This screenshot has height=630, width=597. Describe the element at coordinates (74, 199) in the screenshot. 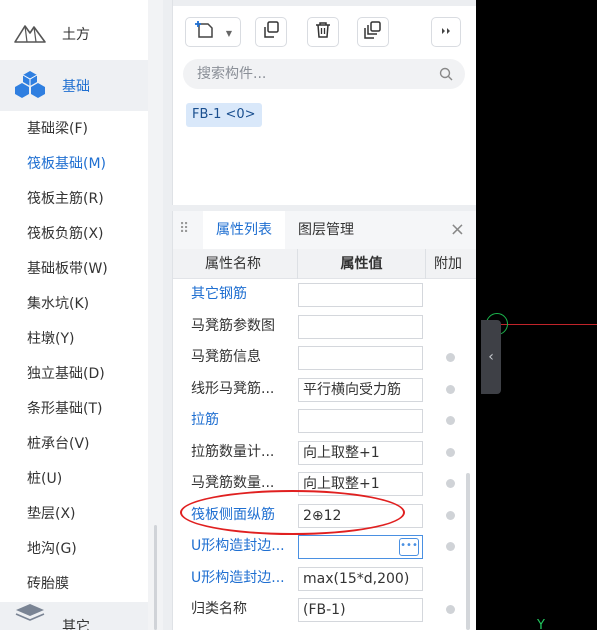

I see `nav-item-raft-main-rebar: 筏板主筋(R)` at that location.